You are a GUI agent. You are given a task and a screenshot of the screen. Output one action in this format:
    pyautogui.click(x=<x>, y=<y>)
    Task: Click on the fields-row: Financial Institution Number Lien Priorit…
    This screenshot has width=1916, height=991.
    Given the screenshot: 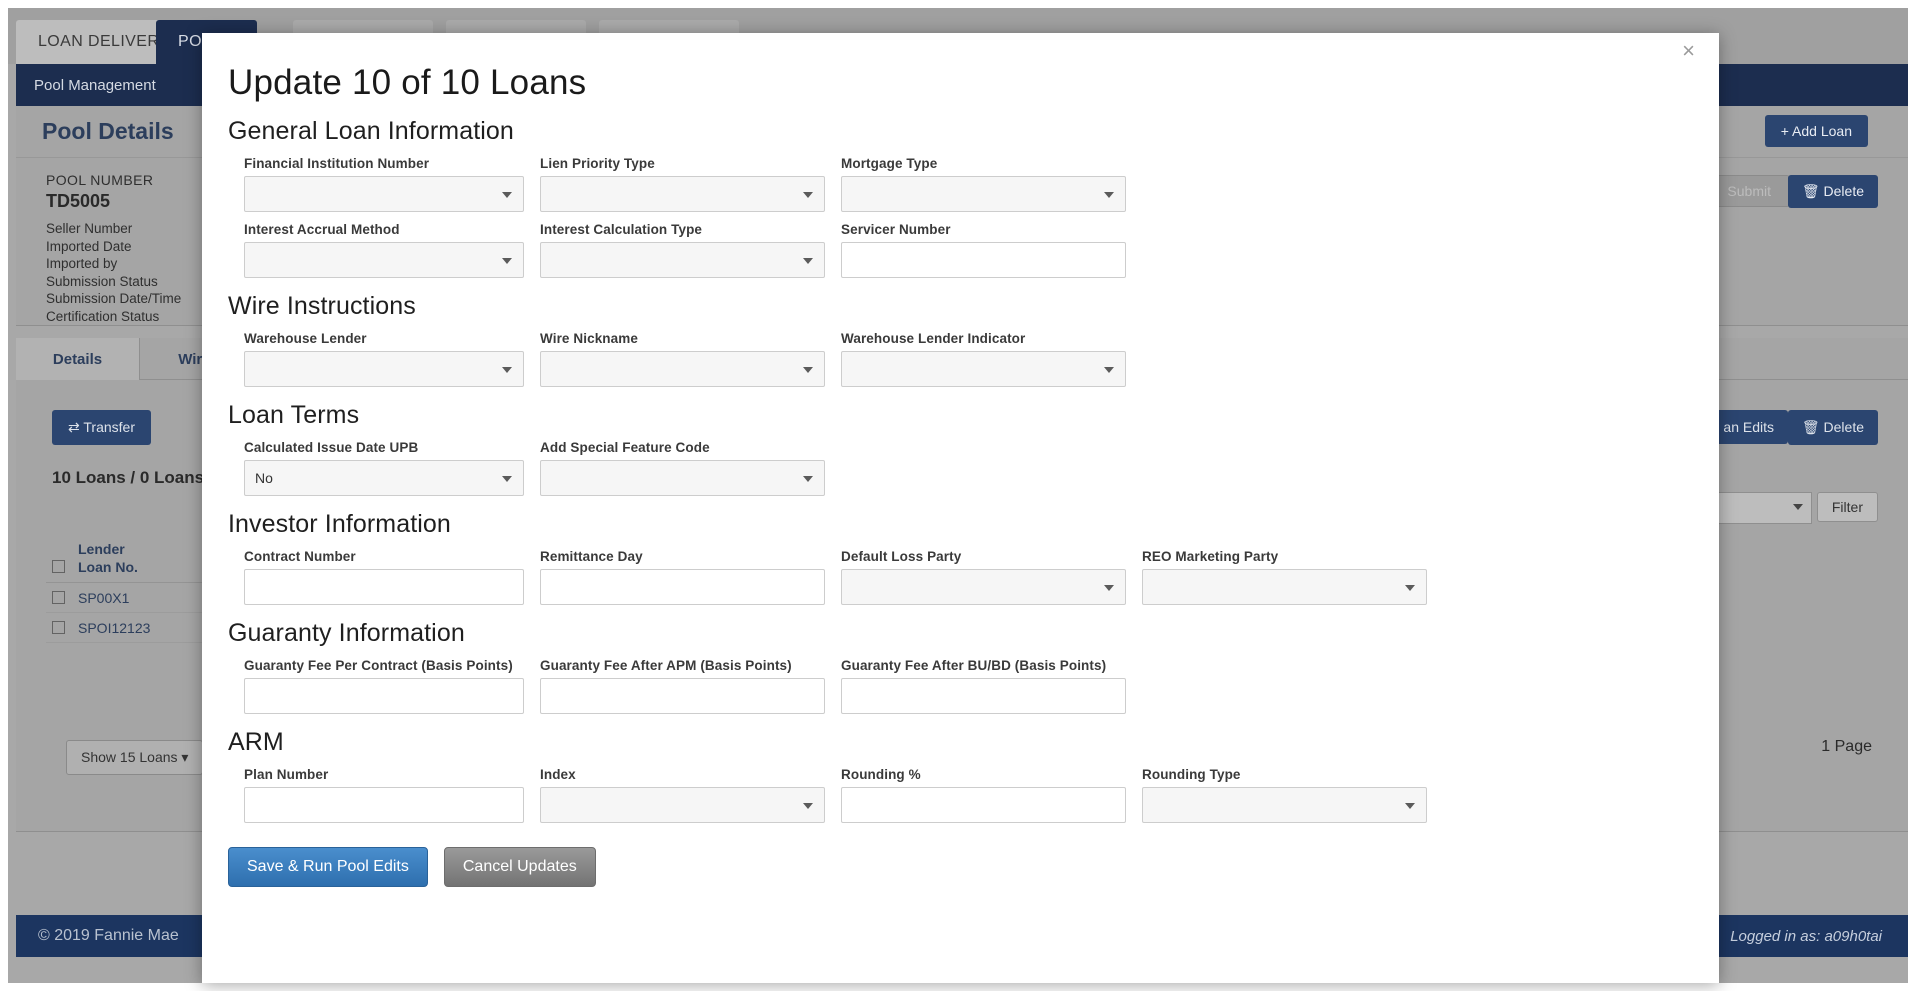 What is the action you would take?
    pyautogui.click(x=968, y=184)
    